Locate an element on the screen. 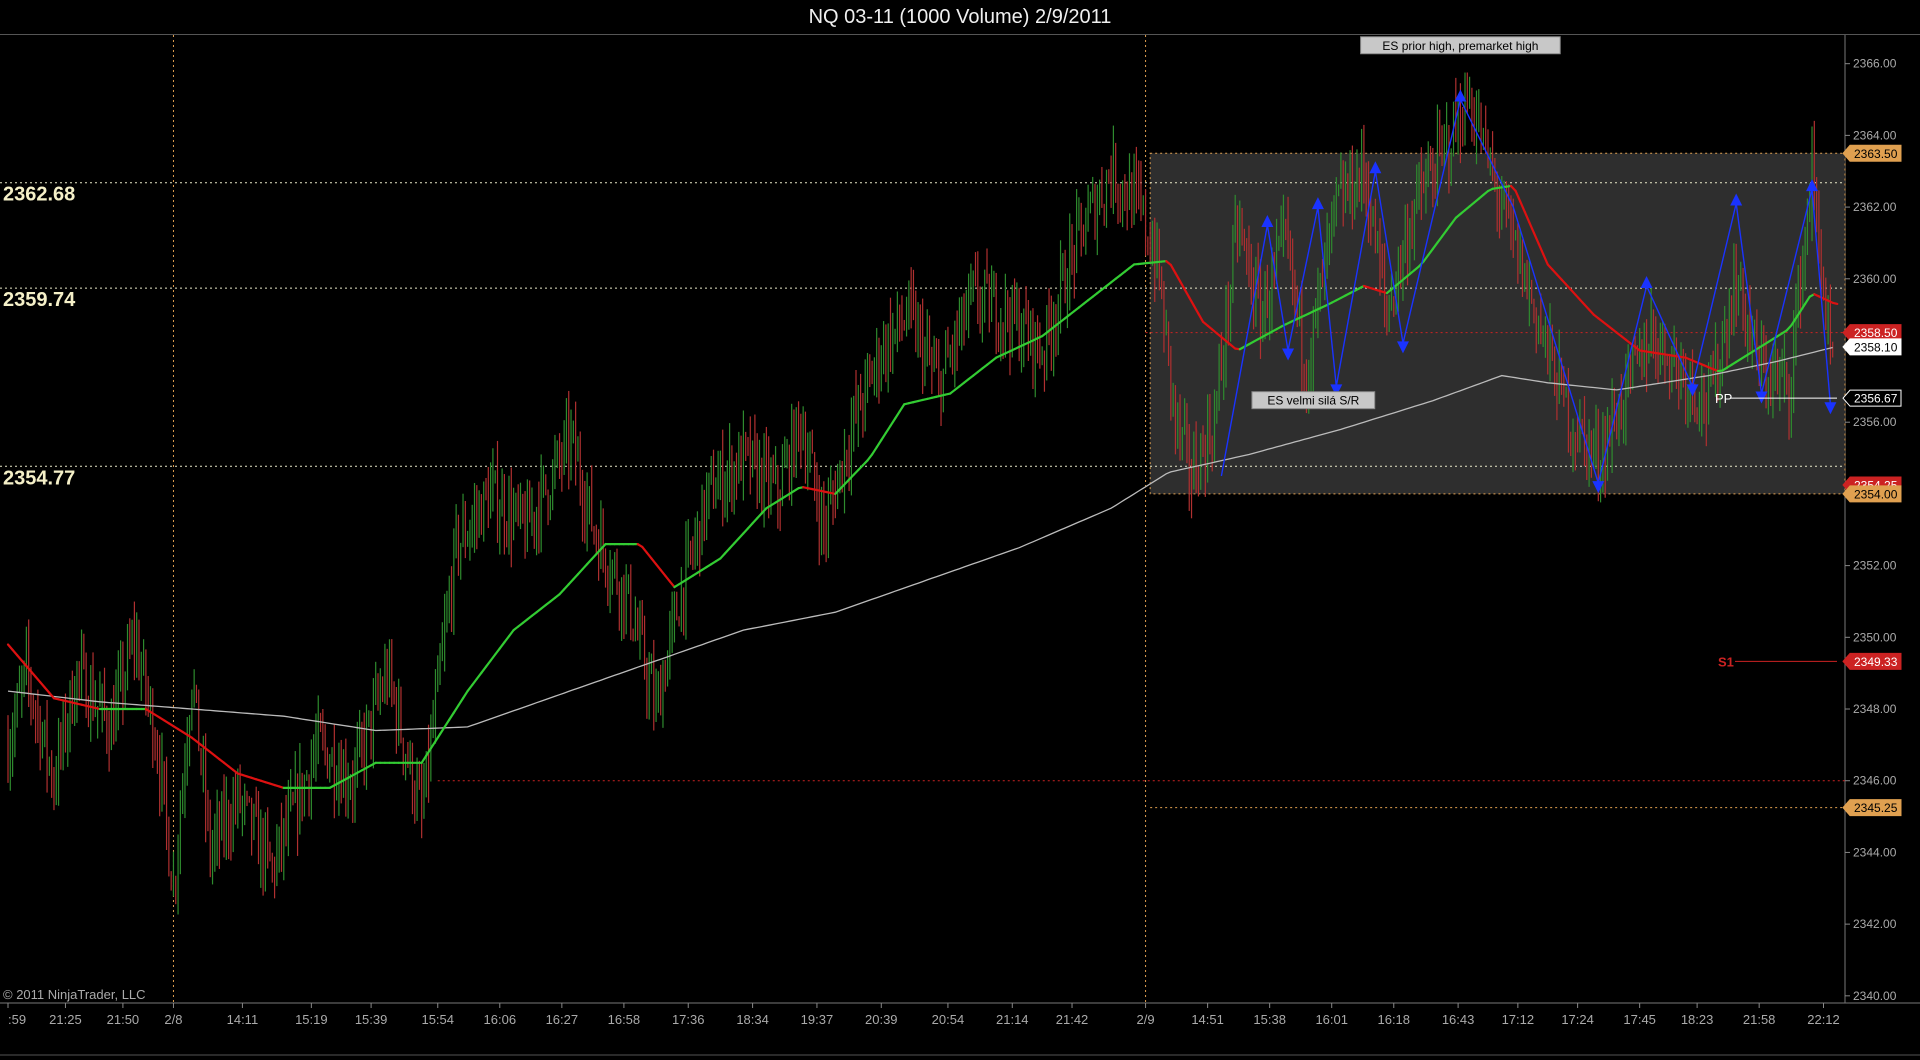 The width and height of the screenshot is (1920, 1060). x-tick-label: 2/8 is located at coordinates (173, 1019).